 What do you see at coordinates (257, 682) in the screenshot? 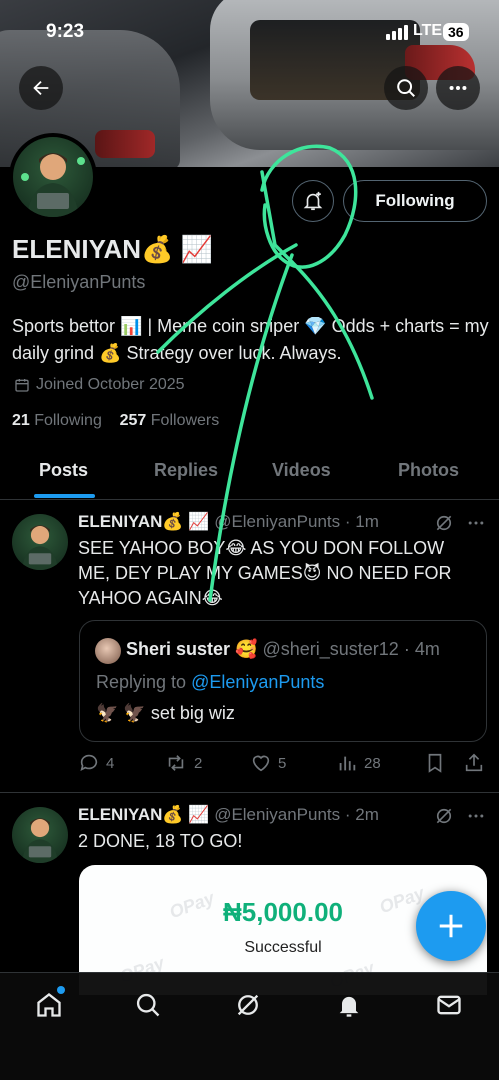
I see `quote-replying-handle: @EleniyanPunts` at bounding box center [257, 682].